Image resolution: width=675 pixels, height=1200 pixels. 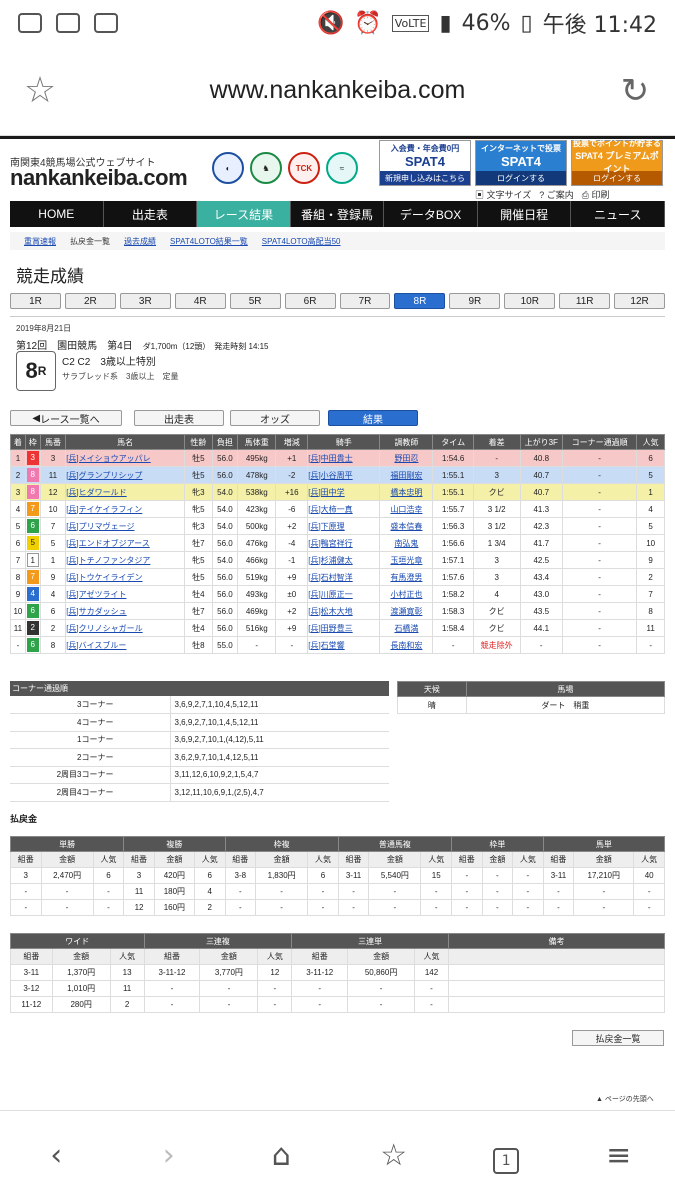 I want to click on jockey-link: [兵]石村智洋, so click(x=331, y=577).